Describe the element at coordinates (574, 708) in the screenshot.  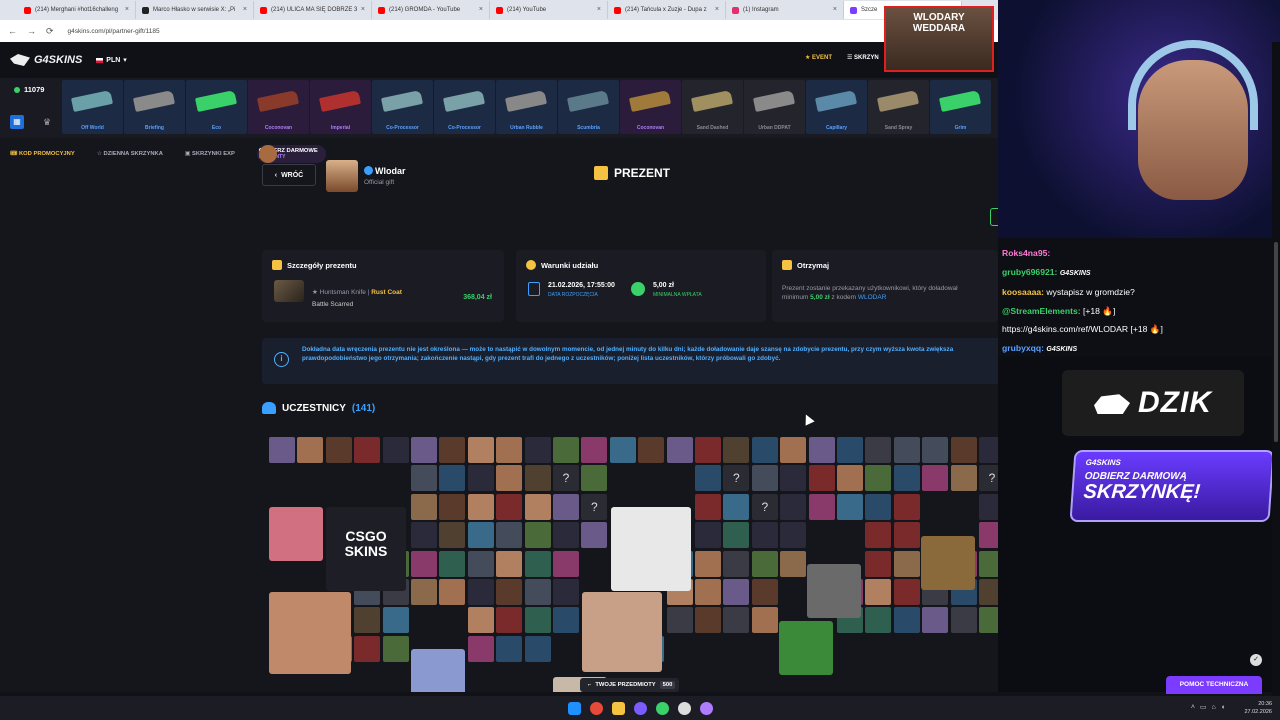
I see `windows-start-icon` at that location.